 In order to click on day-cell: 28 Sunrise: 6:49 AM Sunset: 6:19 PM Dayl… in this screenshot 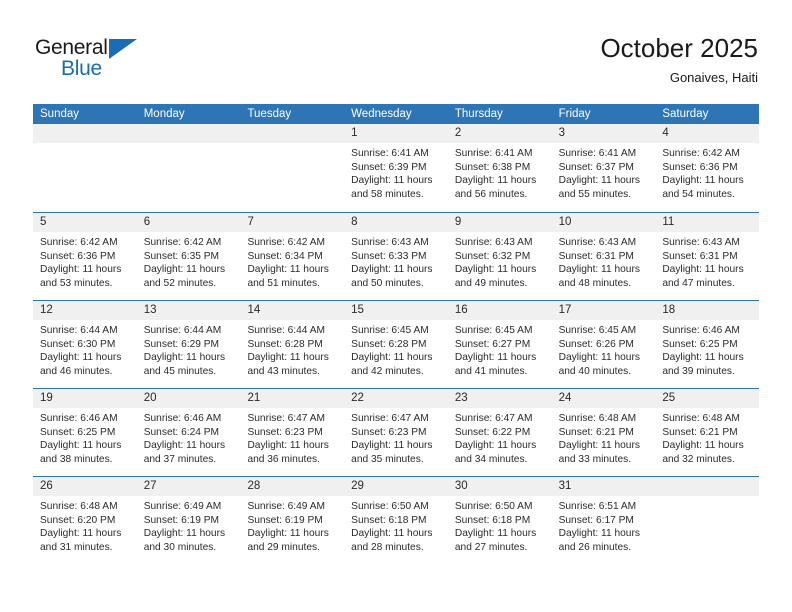, I will do `click(292, 520)`.